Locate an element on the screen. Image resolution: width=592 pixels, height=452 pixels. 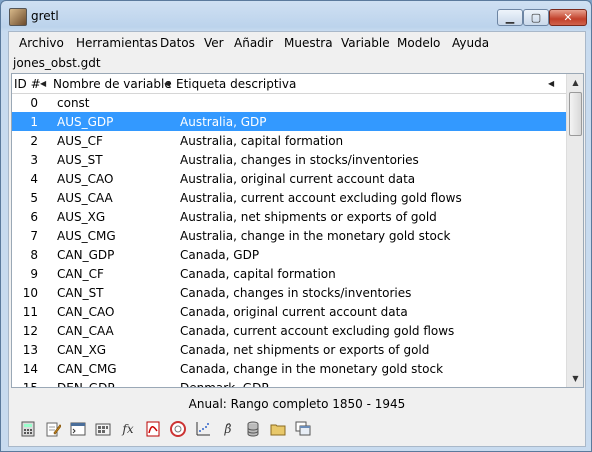
pdf-icon is located at coordinates (153, 429).